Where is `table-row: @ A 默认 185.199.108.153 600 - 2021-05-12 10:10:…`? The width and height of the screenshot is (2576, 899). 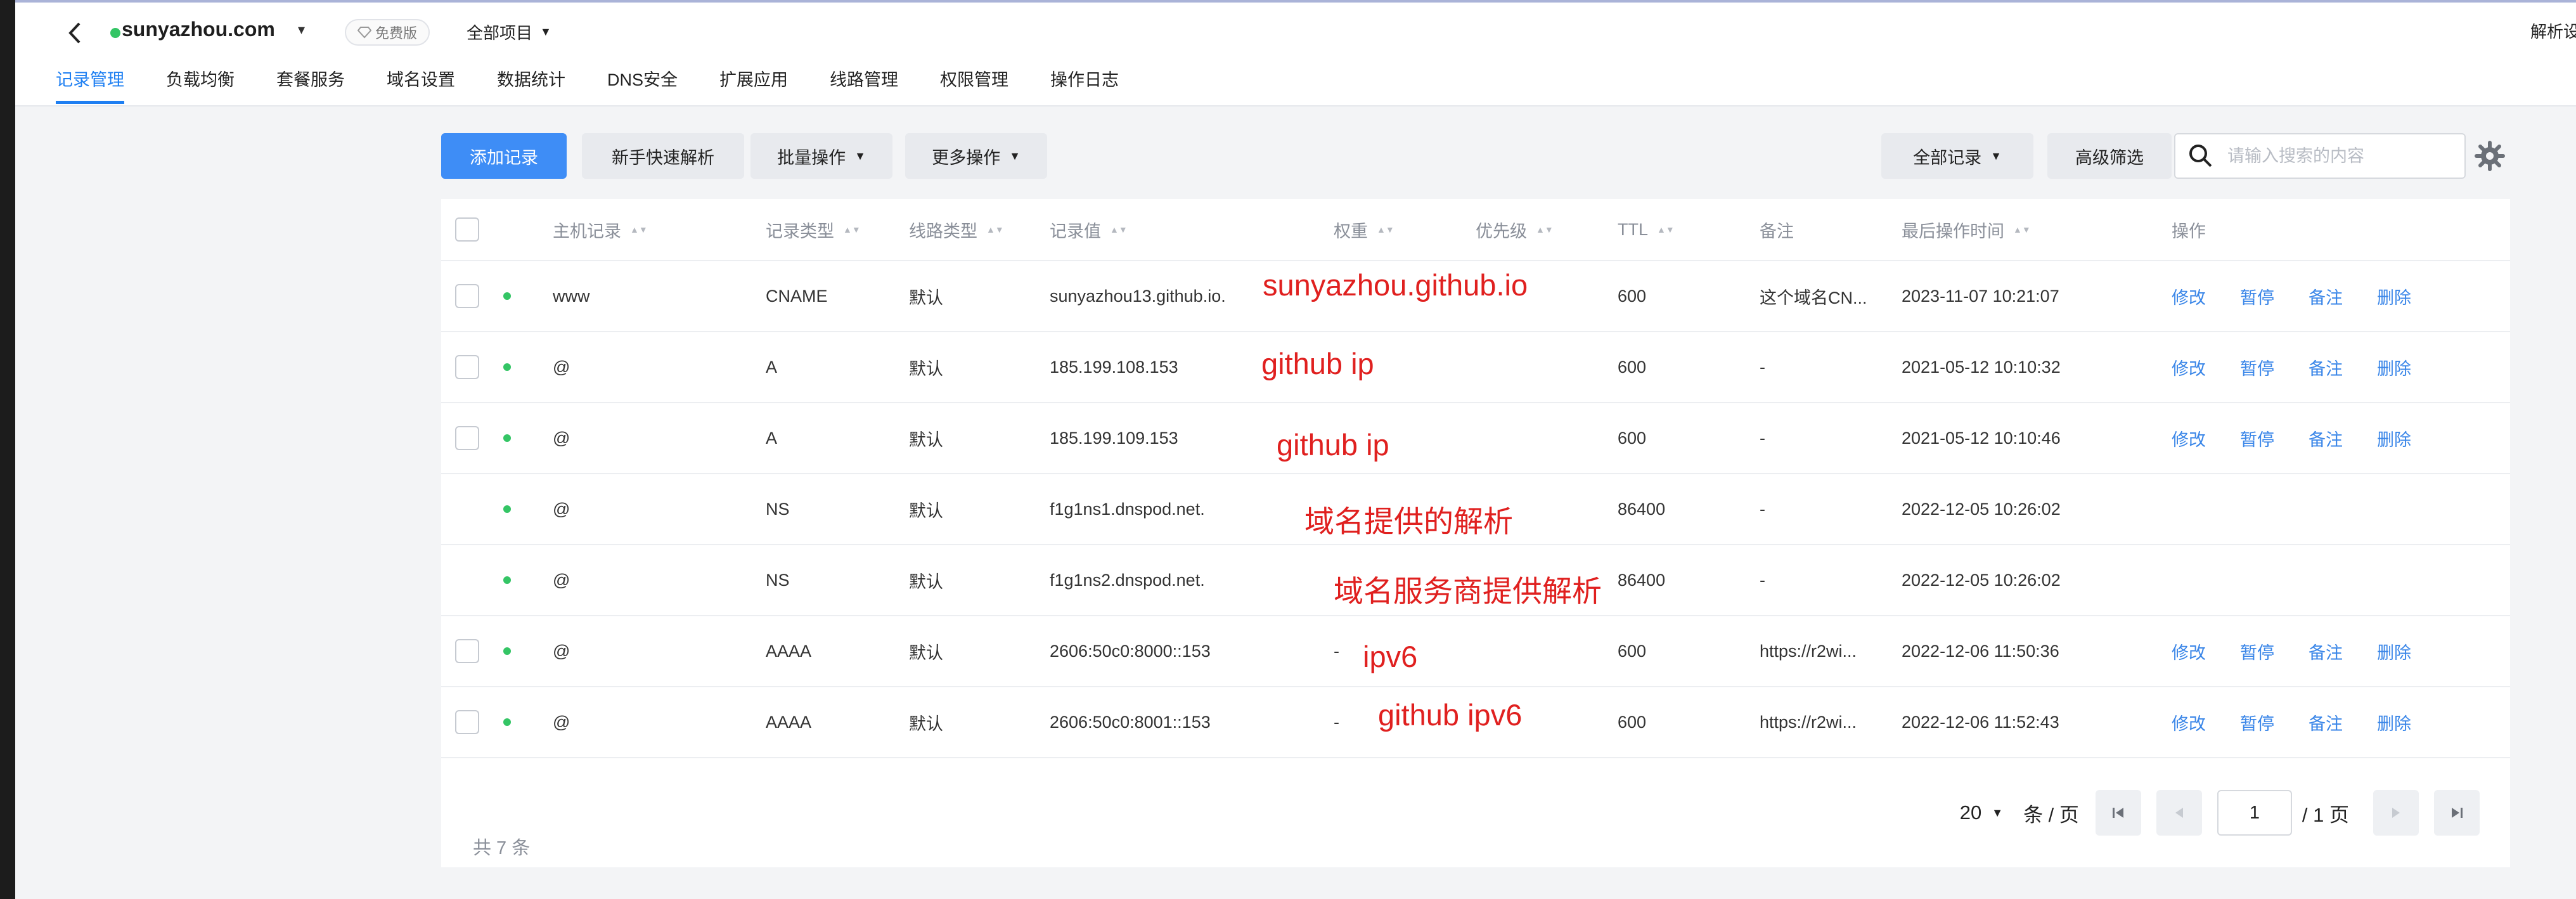
table-row: @ A 默认 185.199.108.153 600 - 2021-05-12 10:10:… is located at coordinates (1475, 367).